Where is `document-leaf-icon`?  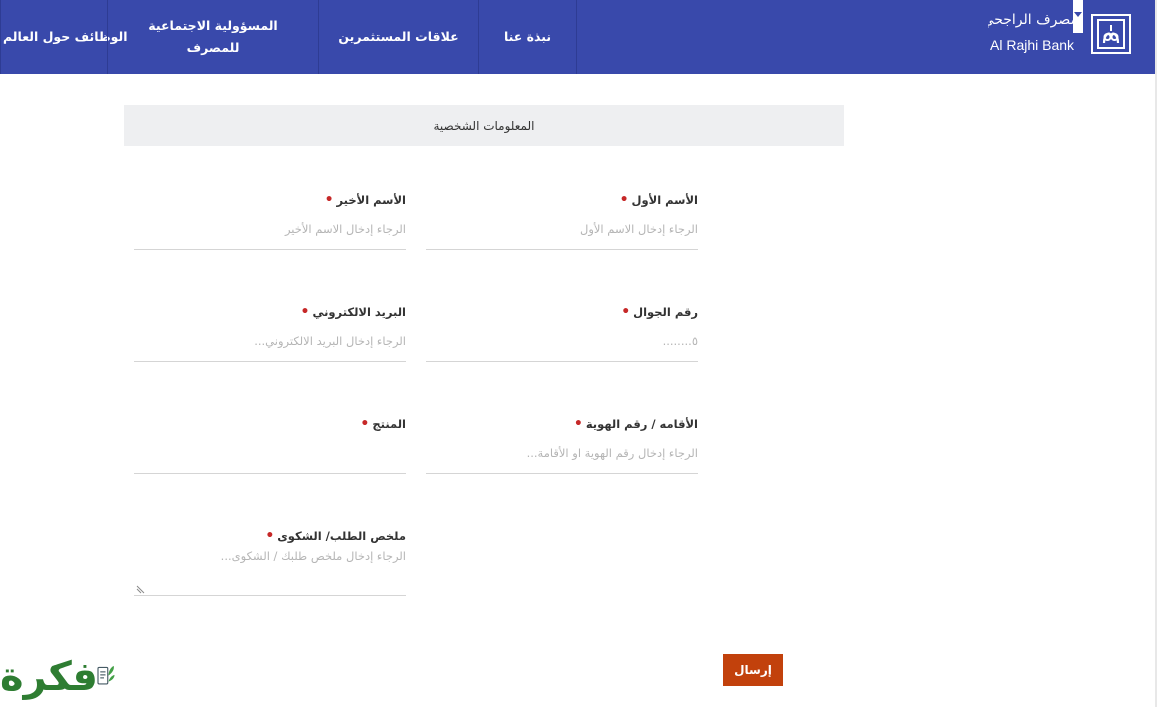 document-leaf-icon is located at coordinates (106, 675).